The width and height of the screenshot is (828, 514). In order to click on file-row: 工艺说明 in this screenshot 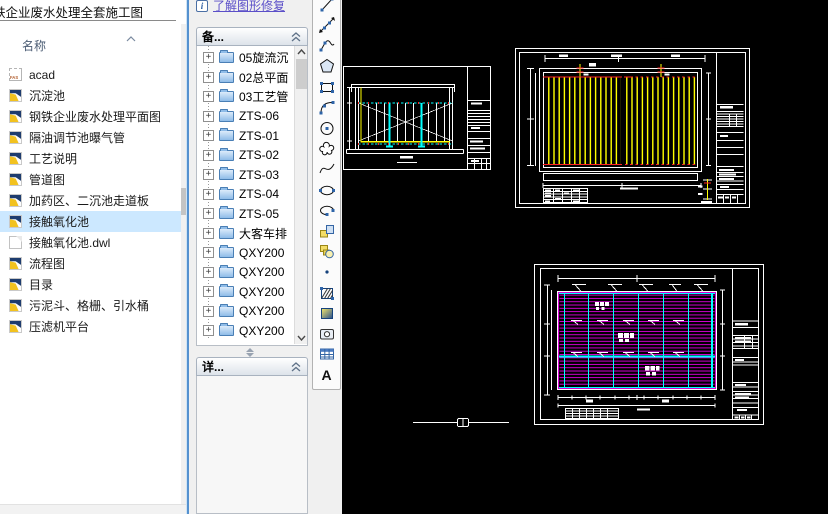, I will do `click(90, 158)`.